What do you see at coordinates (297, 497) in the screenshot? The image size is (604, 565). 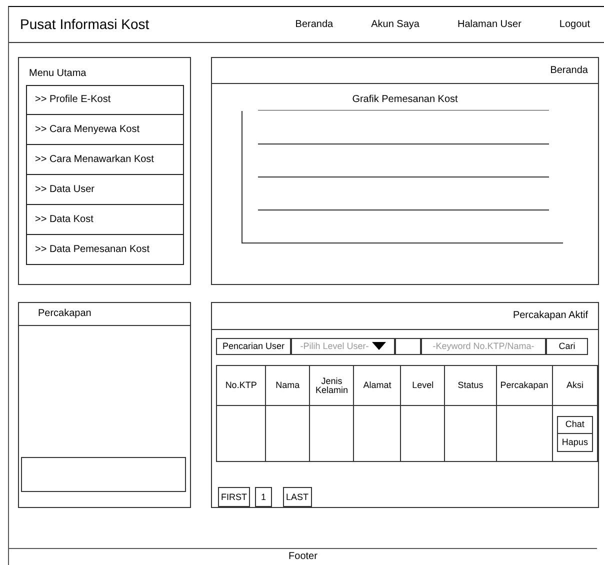 I see `page-button: LAST` at bounding box center [297, 497].